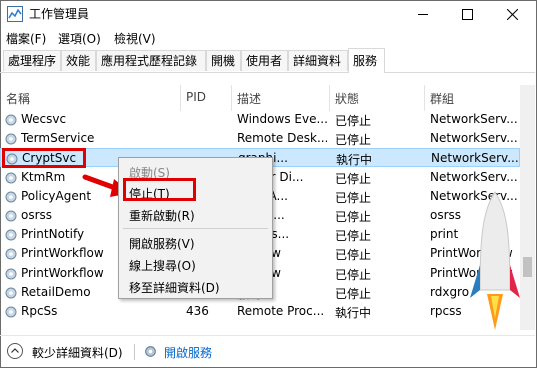 This screenshot has width=537, height=368. I want to click on vertical-scrollbar, so click(527, 207).